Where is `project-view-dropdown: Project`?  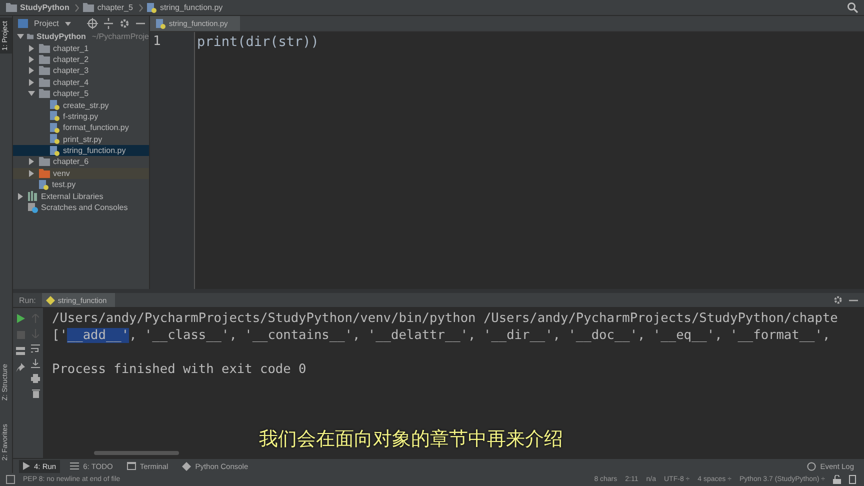 project-view-dropdown: Project is located at coordinates (46, 23).